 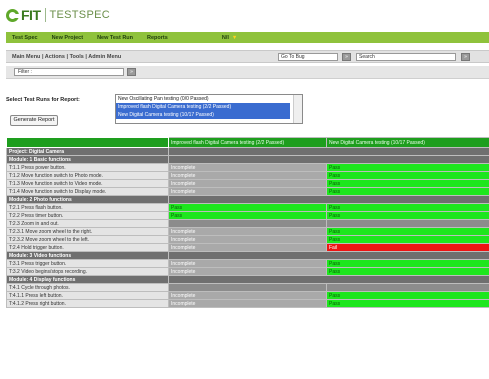 I want to click on grid-header-blank, so click(x=87, y=142).